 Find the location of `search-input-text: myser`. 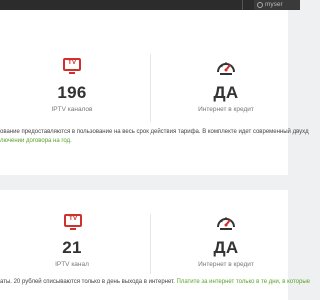

search-input-text: myser is located at coordinates (274, 5).